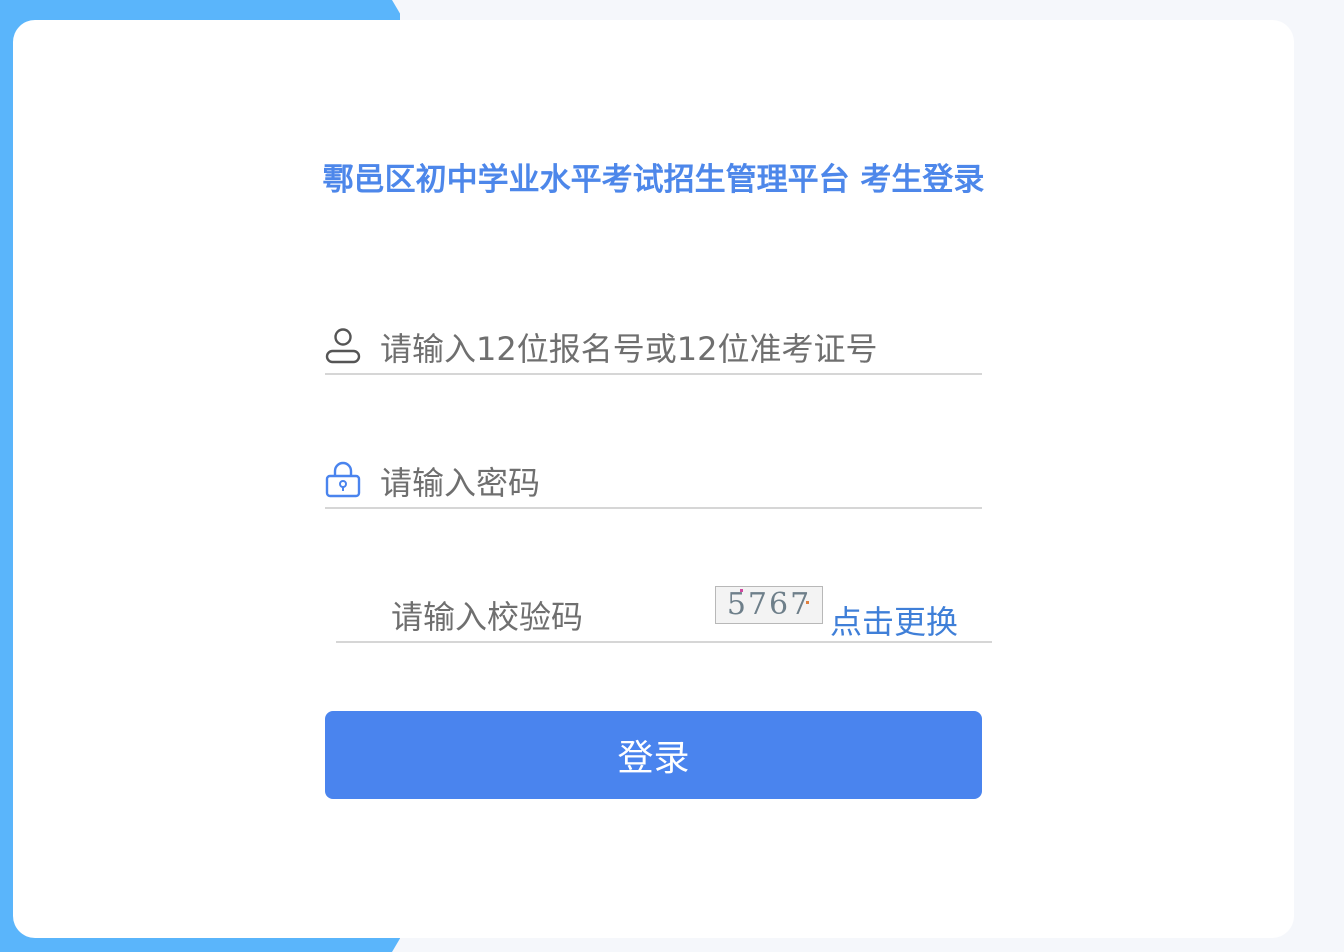 The height and width of the screenshot is (952, 1344). Describe the element at coordinates (653, 180) in the screenshot. I see `page-title: 鄠邑区初中学业水平考试招生管理平台 考生登录` at that location.